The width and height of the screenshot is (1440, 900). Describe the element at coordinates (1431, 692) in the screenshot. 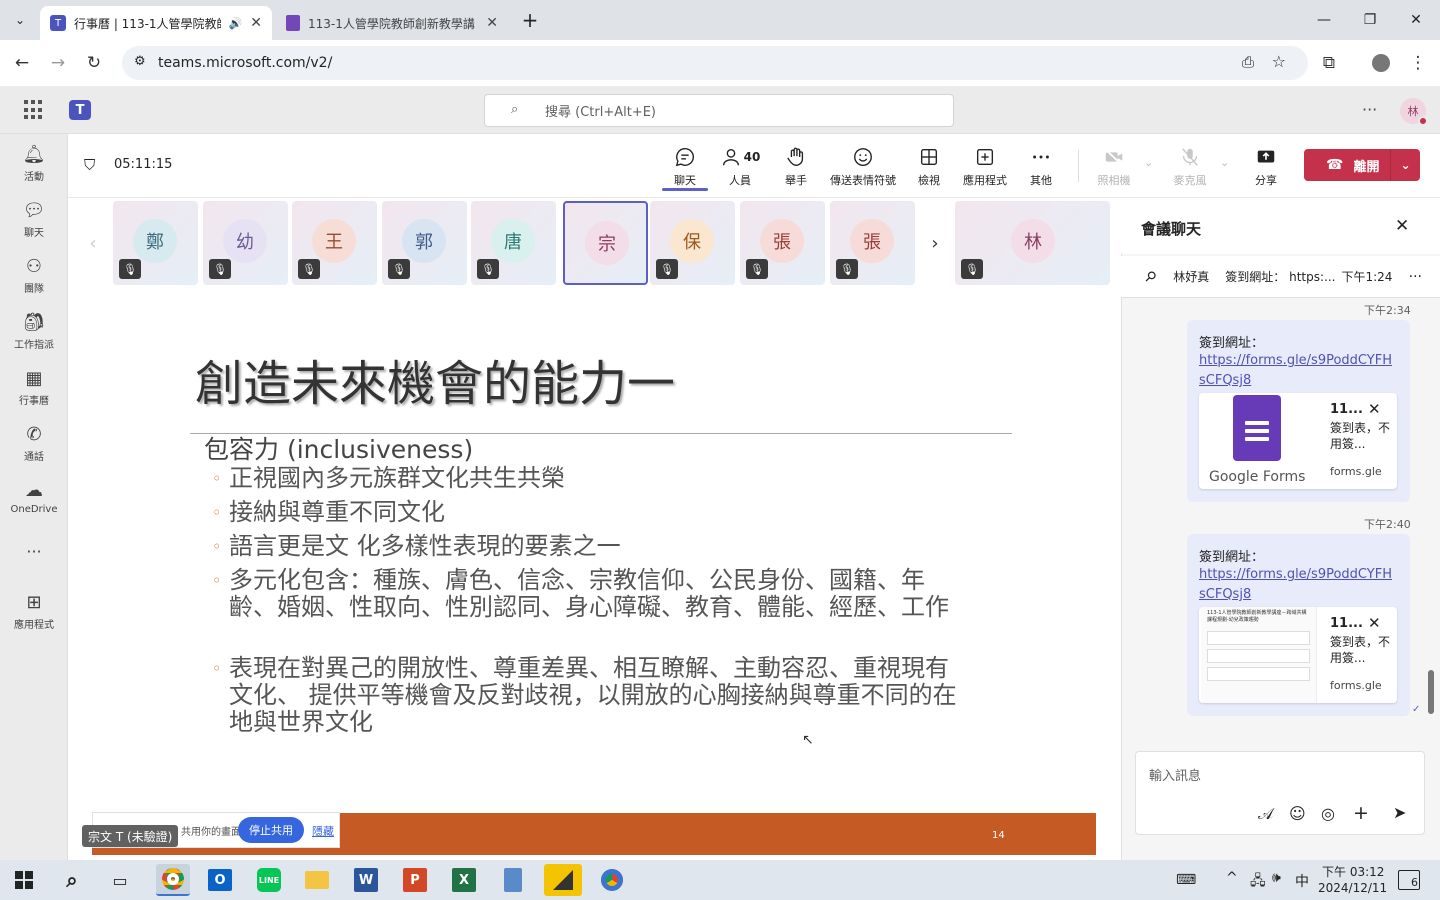

I see `chat-scrollbar` at that location.